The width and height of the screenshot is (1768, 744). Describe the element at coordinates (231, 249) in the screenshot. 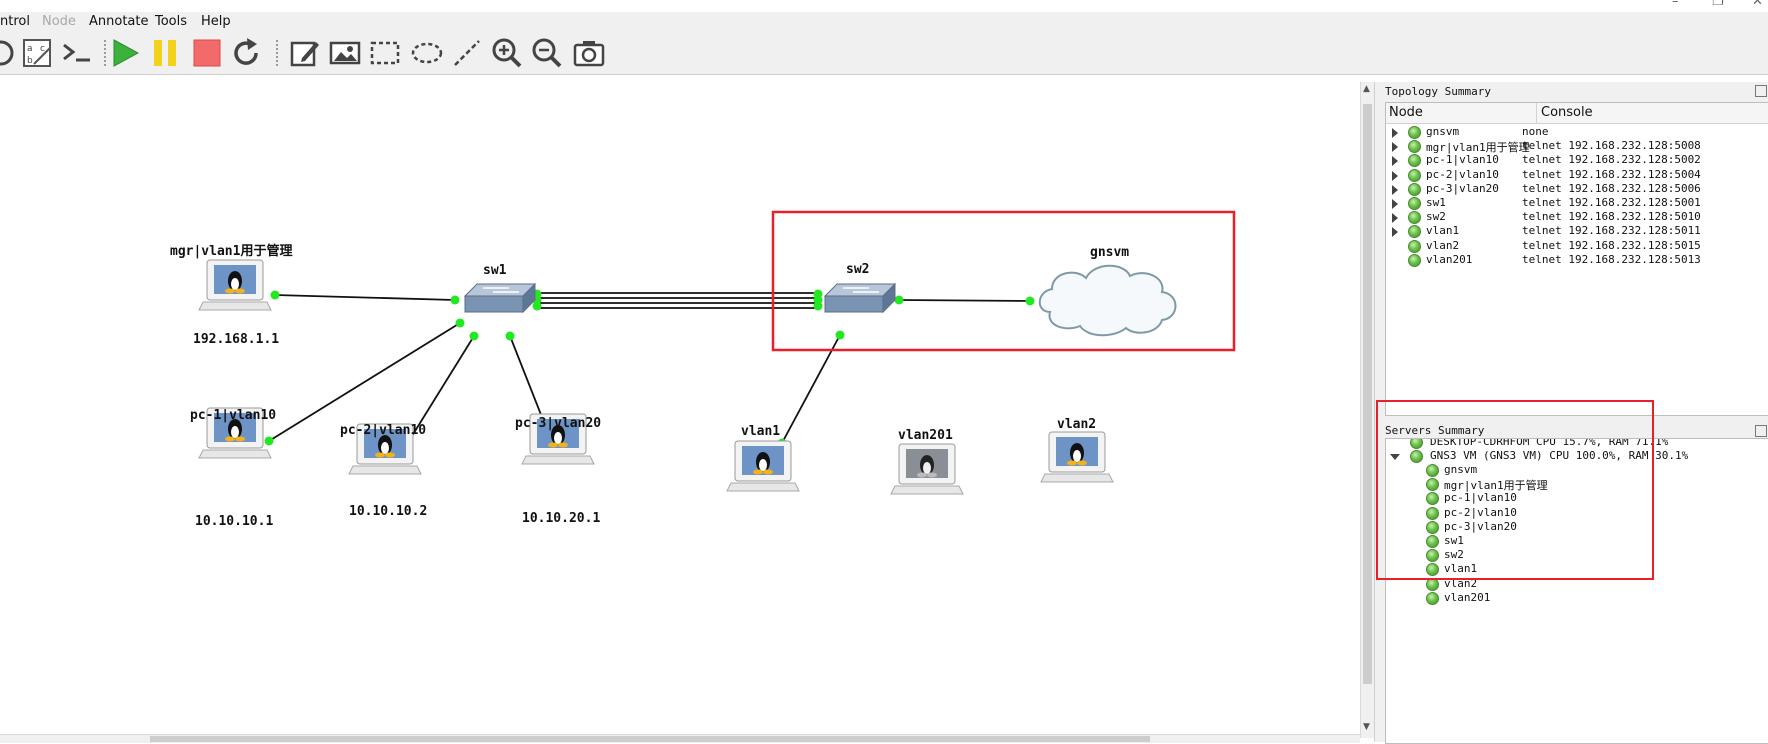

I see `node-label-mgr: mgr|vlan1用于管理` at that location.